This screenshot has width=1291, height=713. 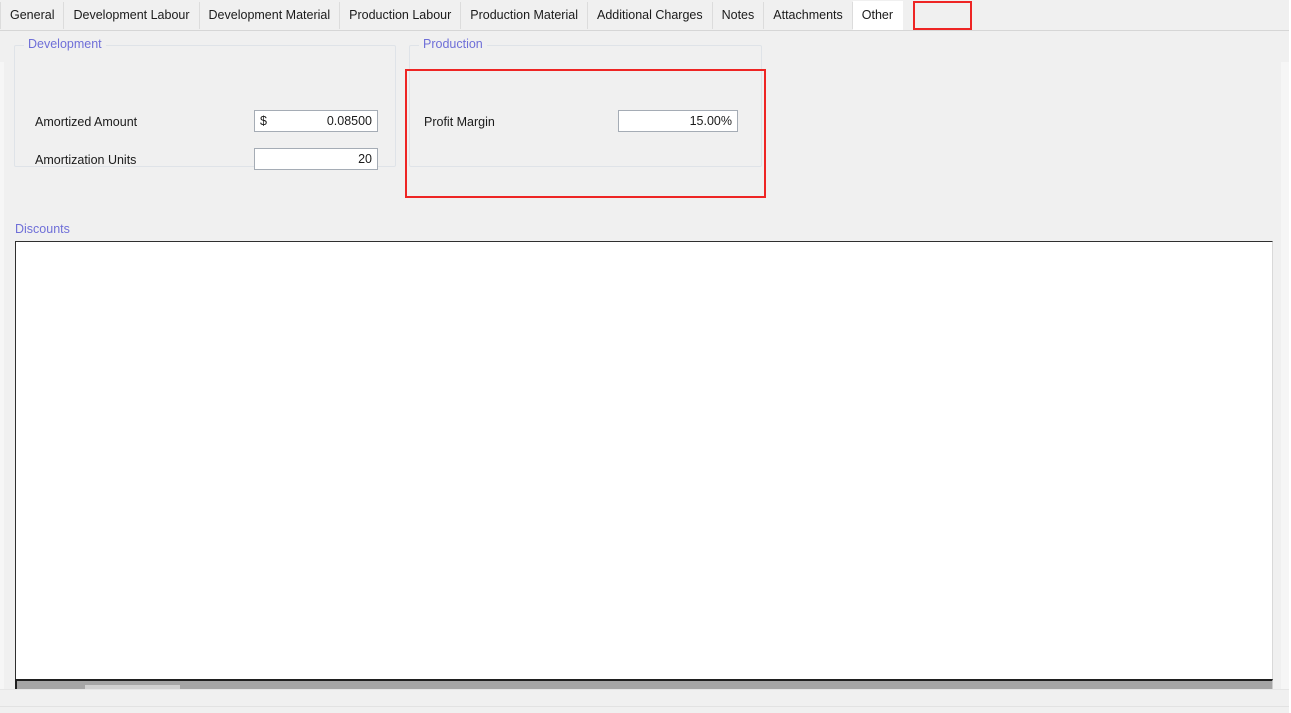 I want to click on tab-development-labour: Development Labour, so click(x=132, y=15).